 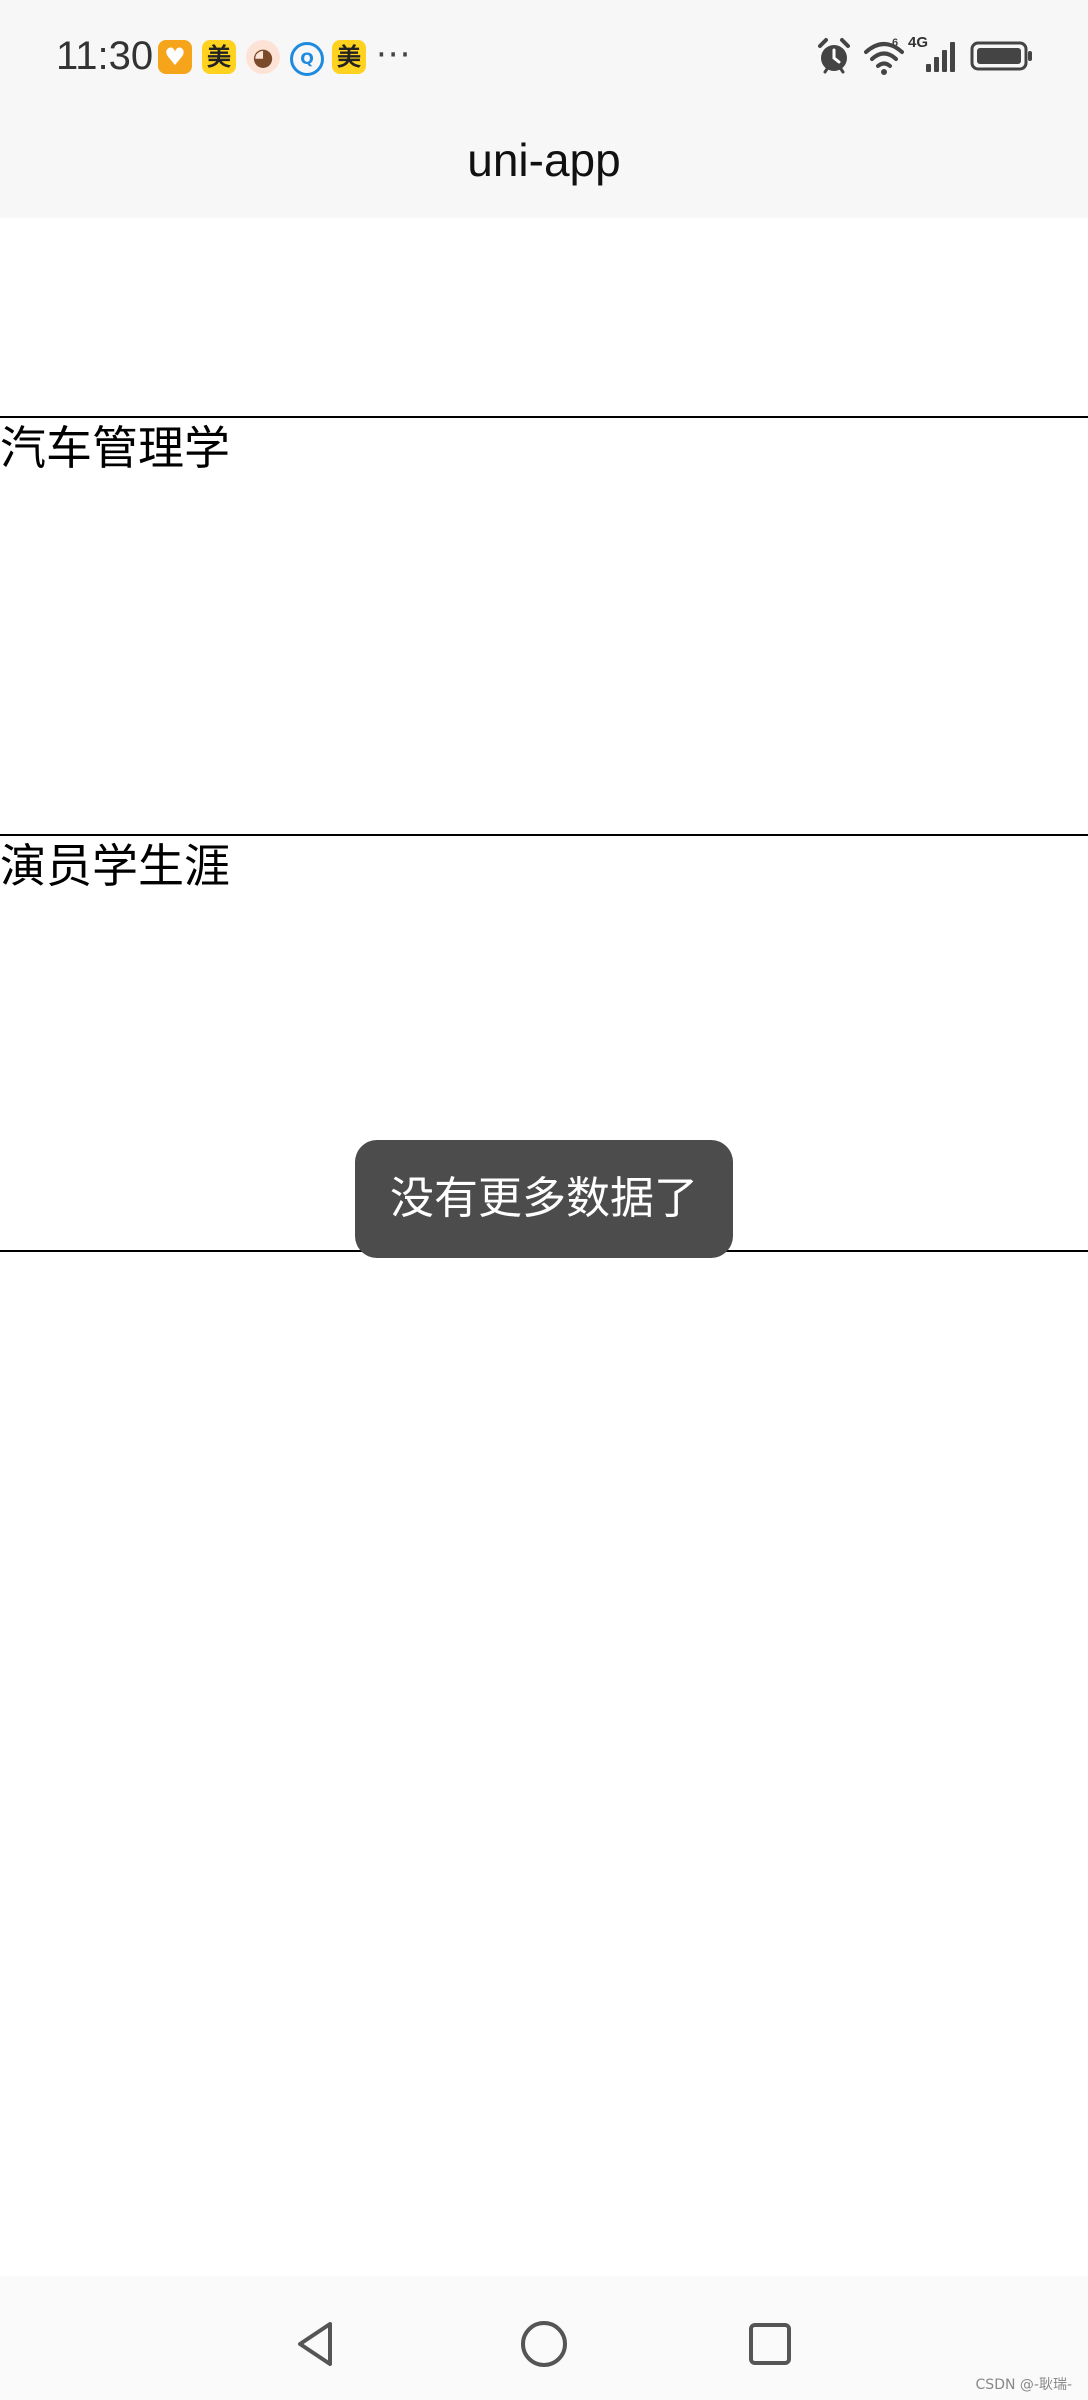 I want to click on back-button, so click(x=316, y=2344).